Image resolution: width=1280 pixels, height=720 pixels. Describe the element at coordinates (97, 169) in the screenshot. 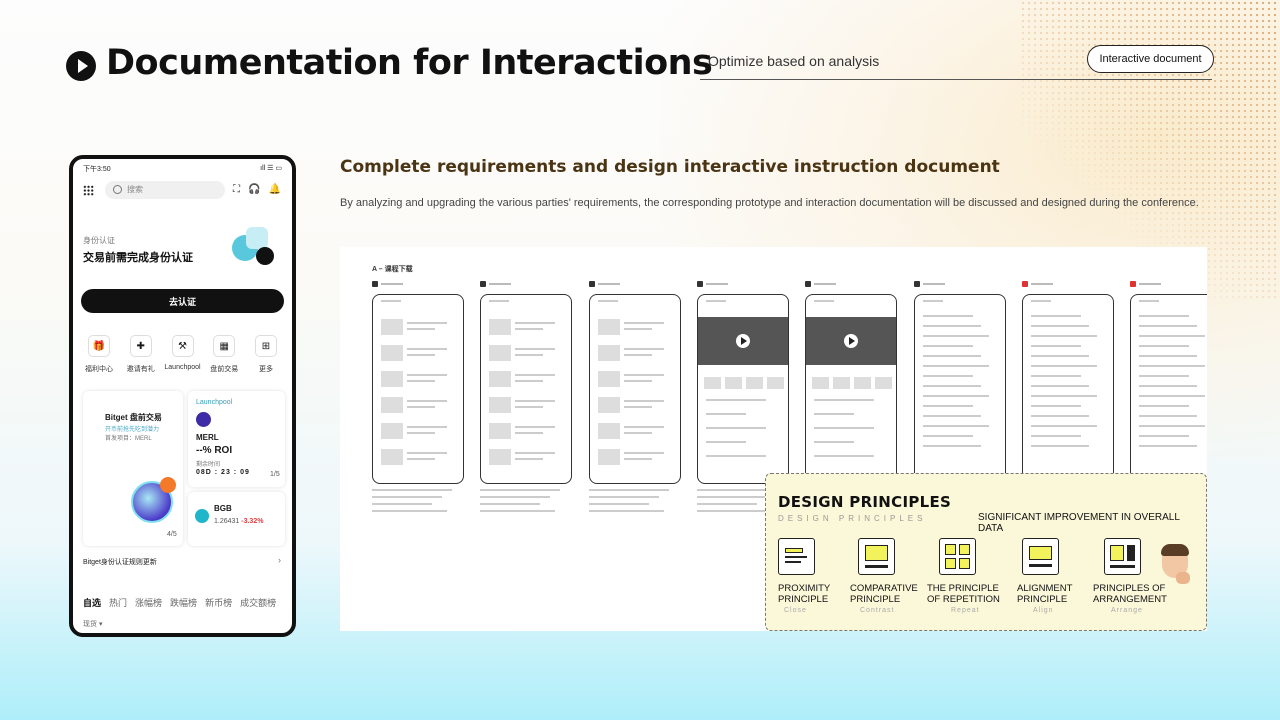

I see `status-time: 下午3:50` at that location.